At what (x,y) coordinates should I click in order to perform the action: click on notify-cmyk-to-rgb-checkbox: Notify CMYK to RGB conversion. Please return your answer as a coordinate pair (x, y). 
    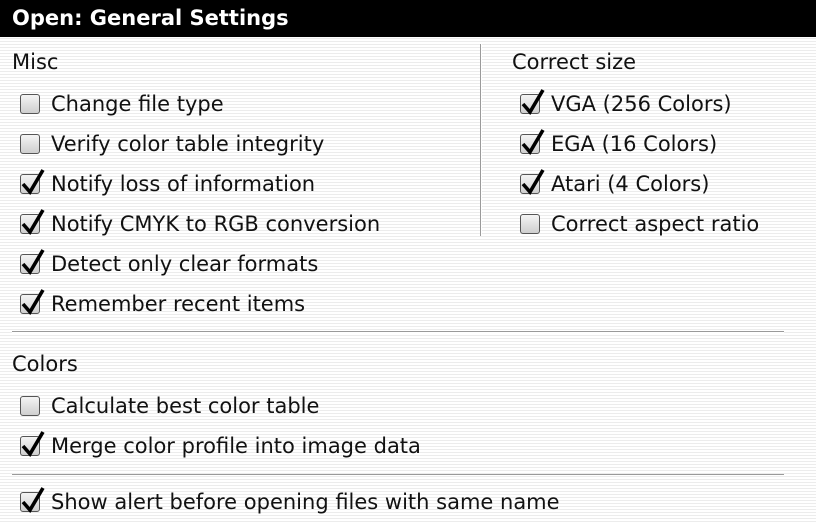
    Looking at the image, I should click on (200, 224).